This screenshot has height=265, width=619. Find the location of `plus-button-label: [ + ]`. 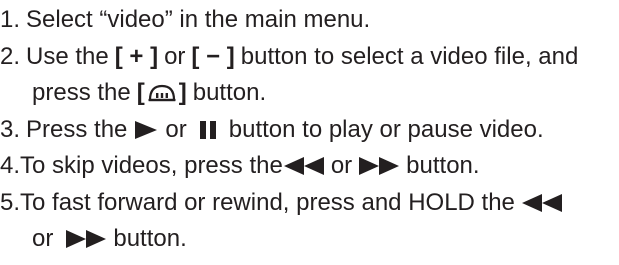

plus-button-label: [ + ] is located at coordinates (136, 56).